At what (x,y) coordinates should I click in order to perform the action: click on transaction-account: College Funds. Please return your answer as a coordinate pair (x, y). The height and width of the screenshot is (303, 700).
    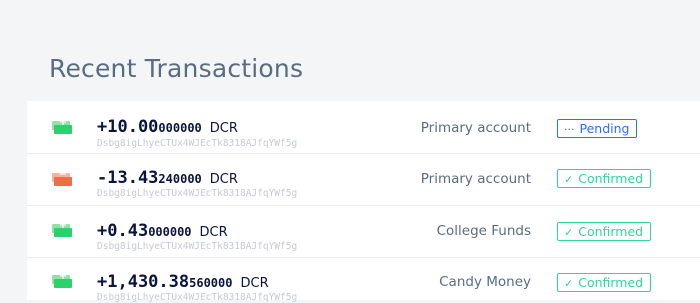
    Looking at the image, I should click on (483, 231).